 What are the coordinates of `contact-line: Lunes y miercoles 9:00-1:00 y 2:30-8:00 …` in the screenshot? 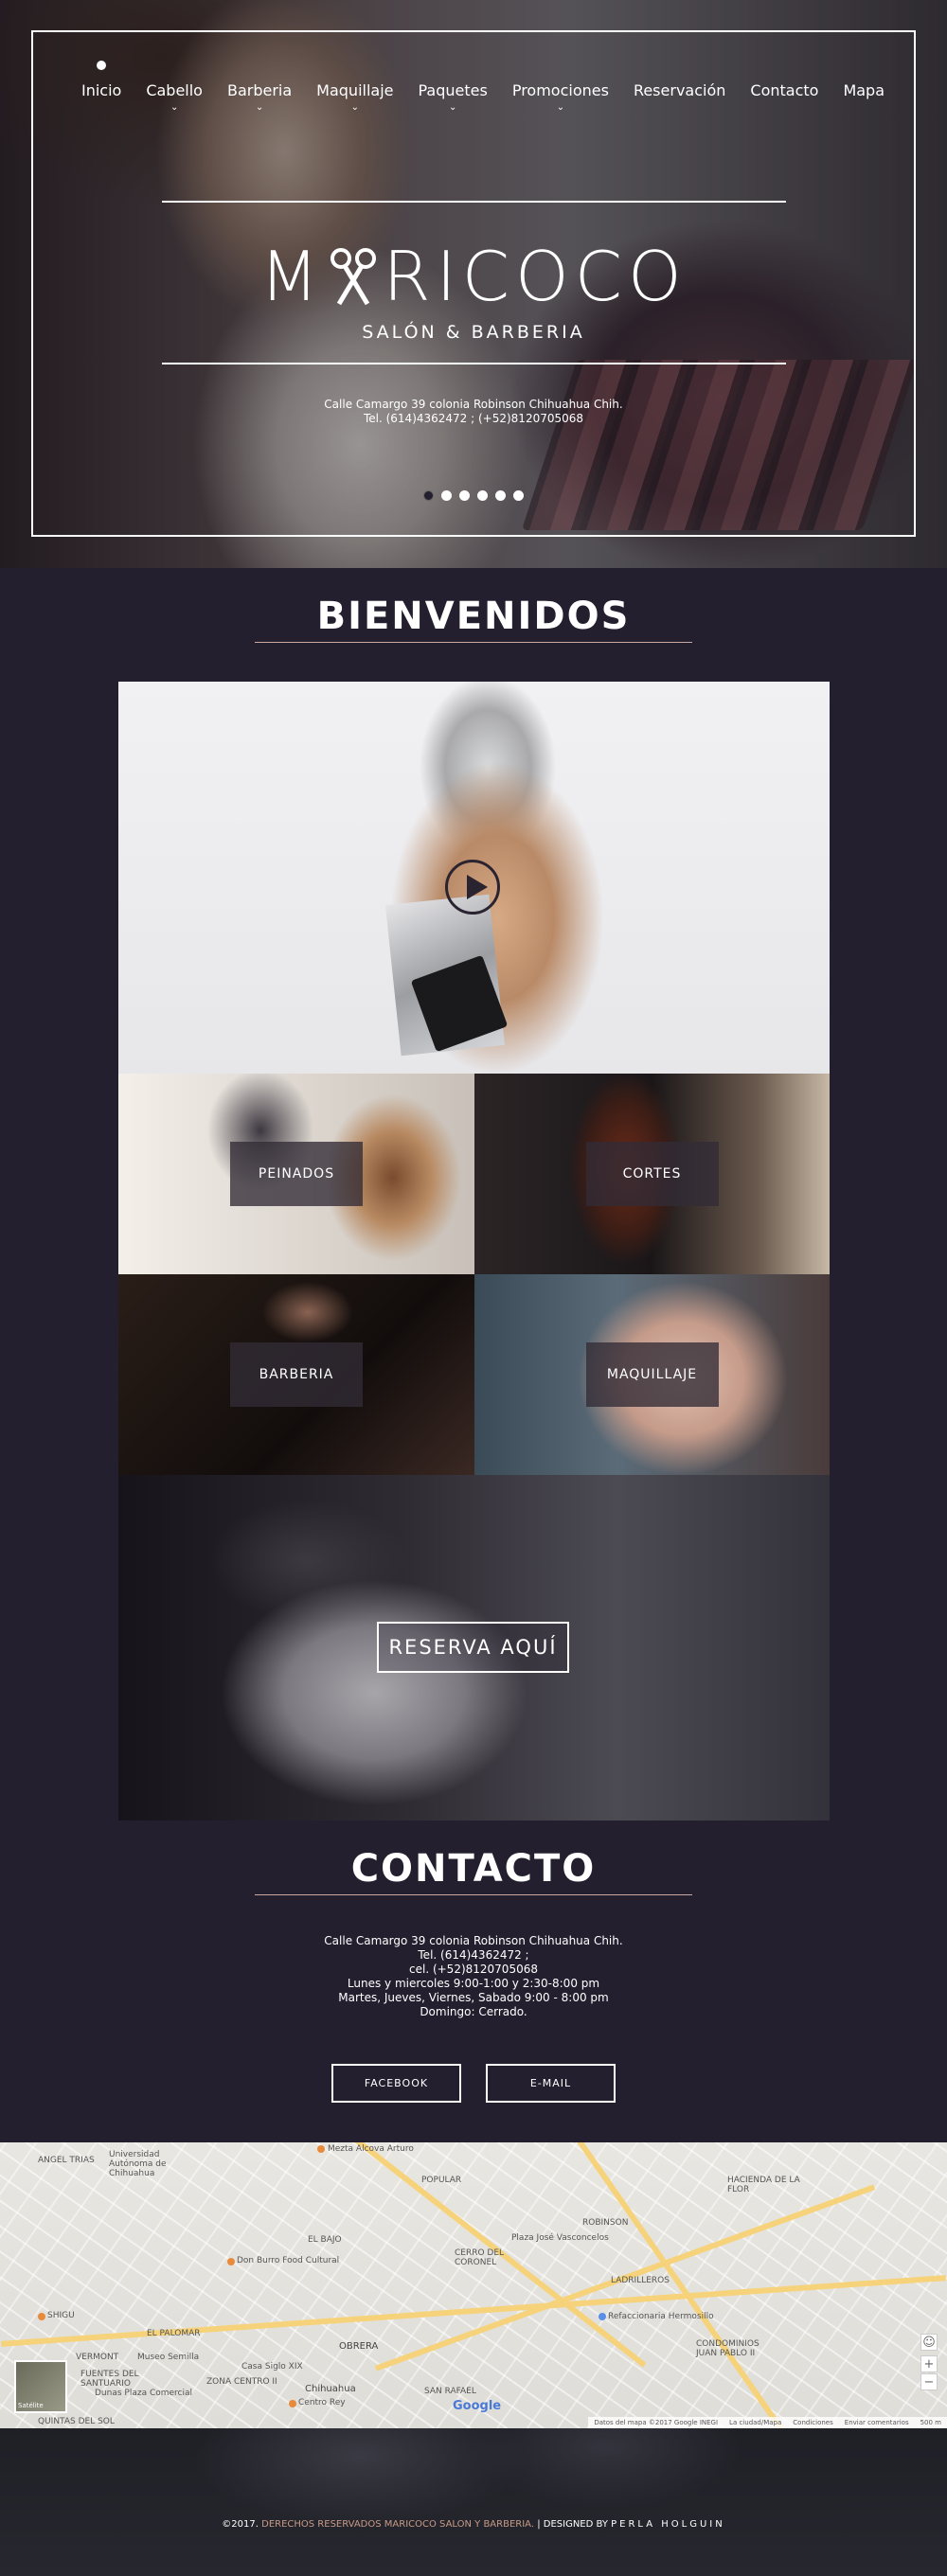 It's located at (473, 1984).